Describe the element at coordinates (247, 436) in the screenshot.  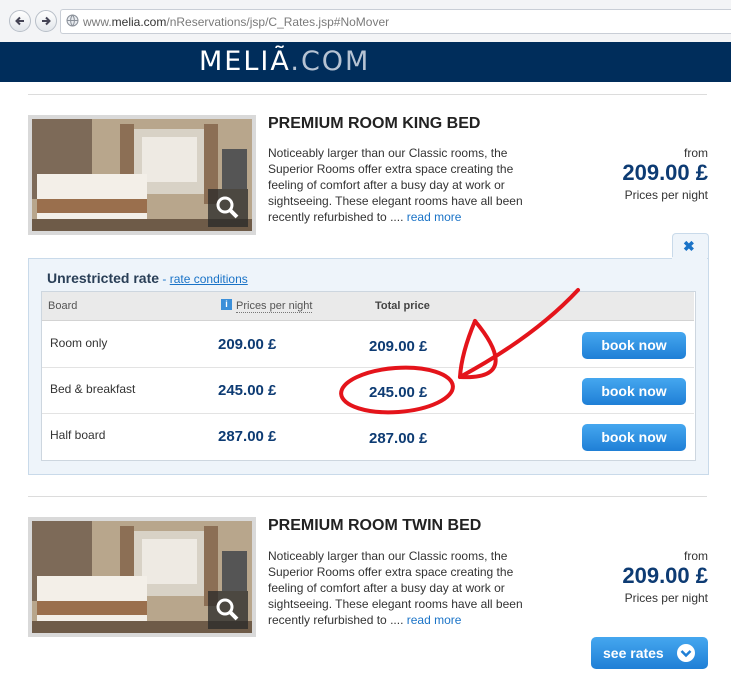
I see `price-per-night: 287.00 £` at that location.